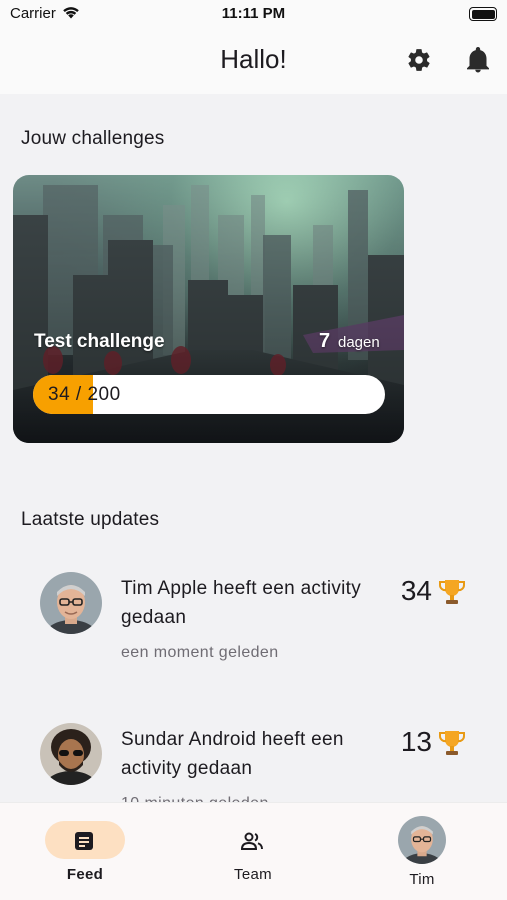  I want to click on nav-label: Tim, so click(422, 879).